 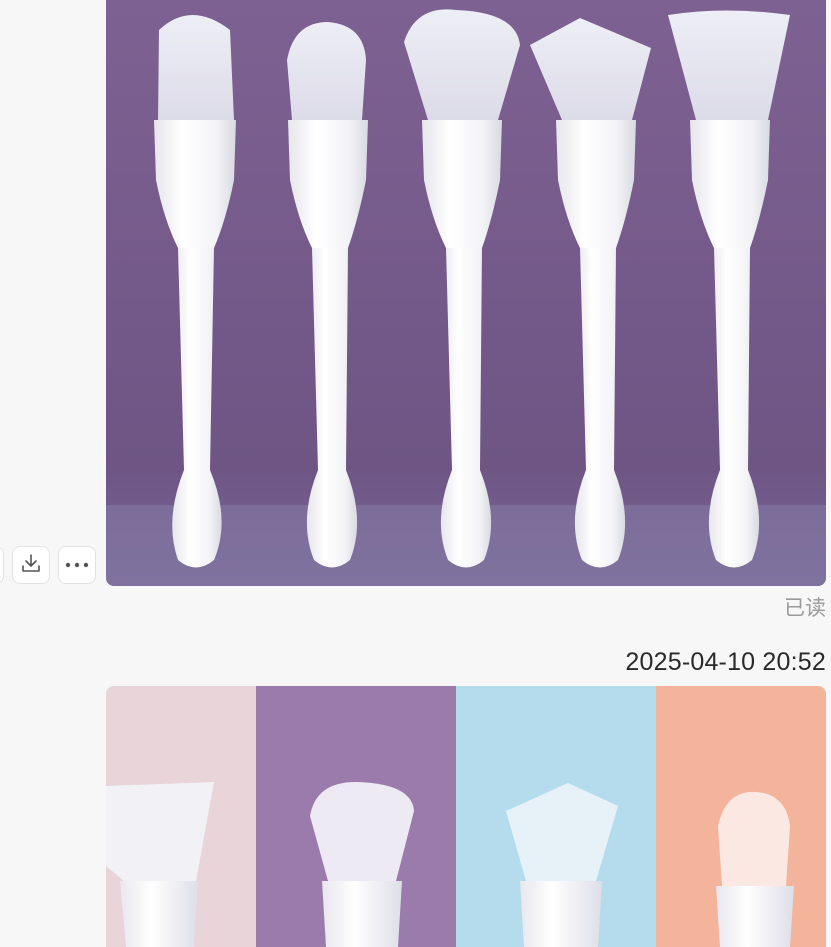 What do you see at coordinates (2, 565) in the screenshot?
I see `action-button-partial` at bounding box center [2, 565].